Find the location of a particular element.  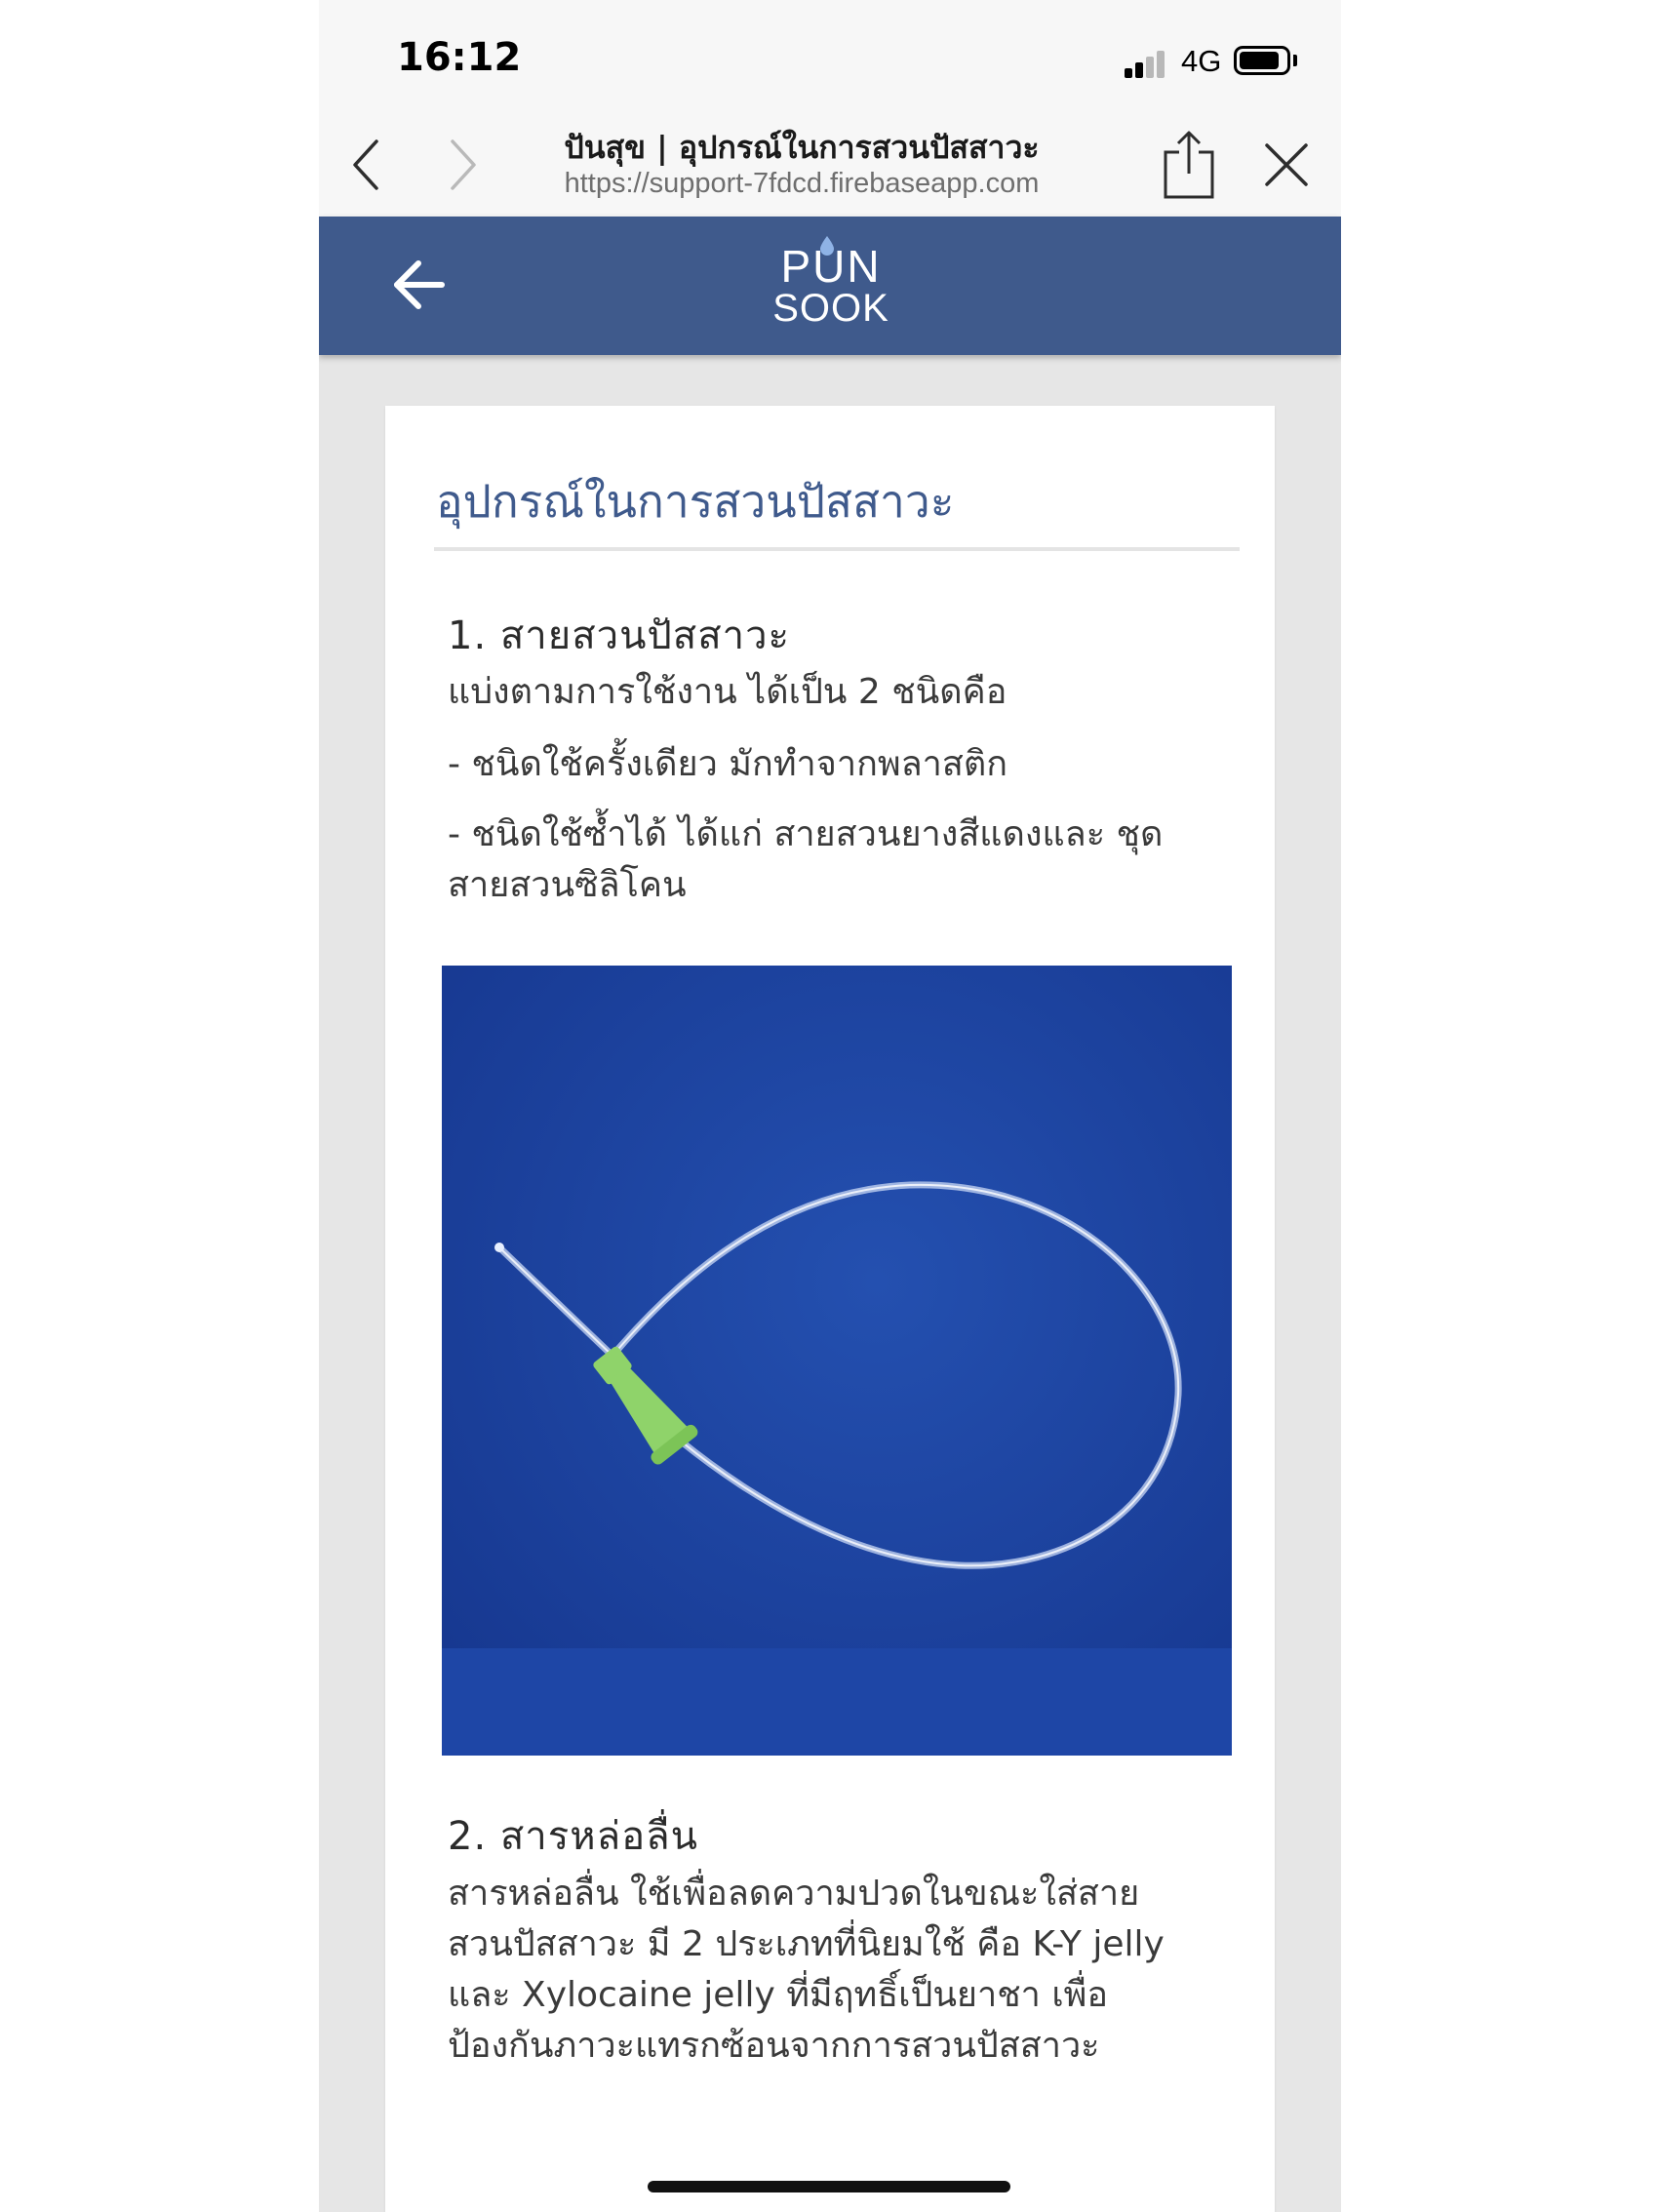

close-icon is located at coordinates (1286, 164).